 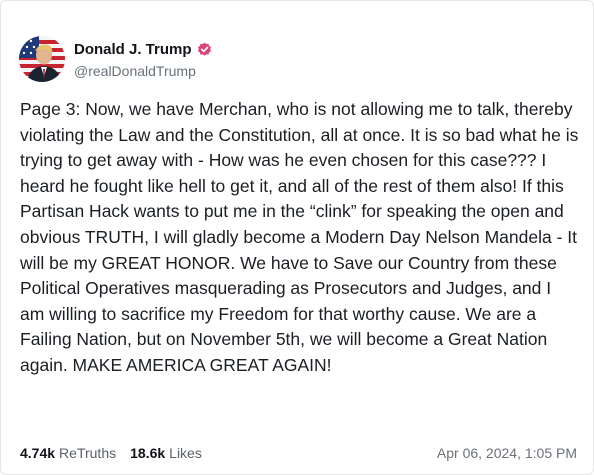 I want to click on author-handle: @realDonaldTrump, so click(x=143, y=71).